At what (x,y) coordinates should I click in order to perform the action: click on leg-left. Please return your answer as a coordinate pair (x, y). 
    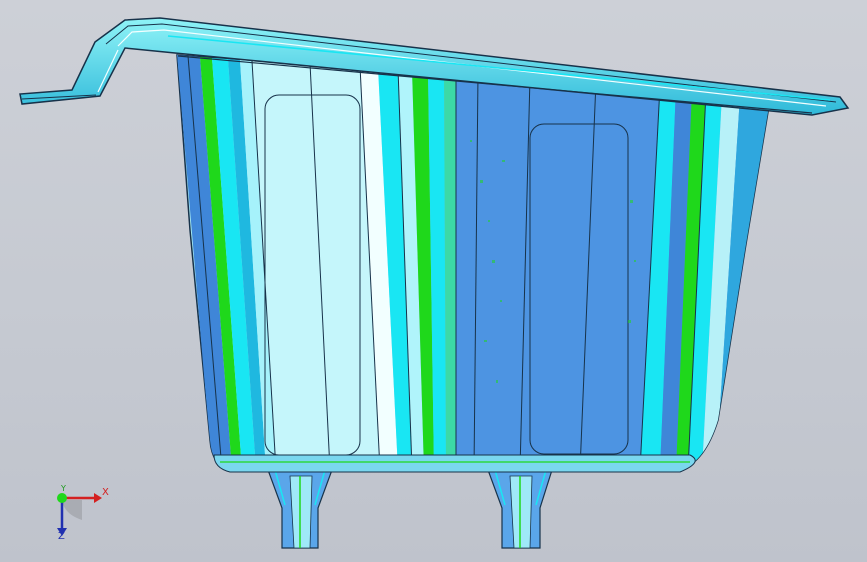
    Looking at the image, I should click on (300, 509).